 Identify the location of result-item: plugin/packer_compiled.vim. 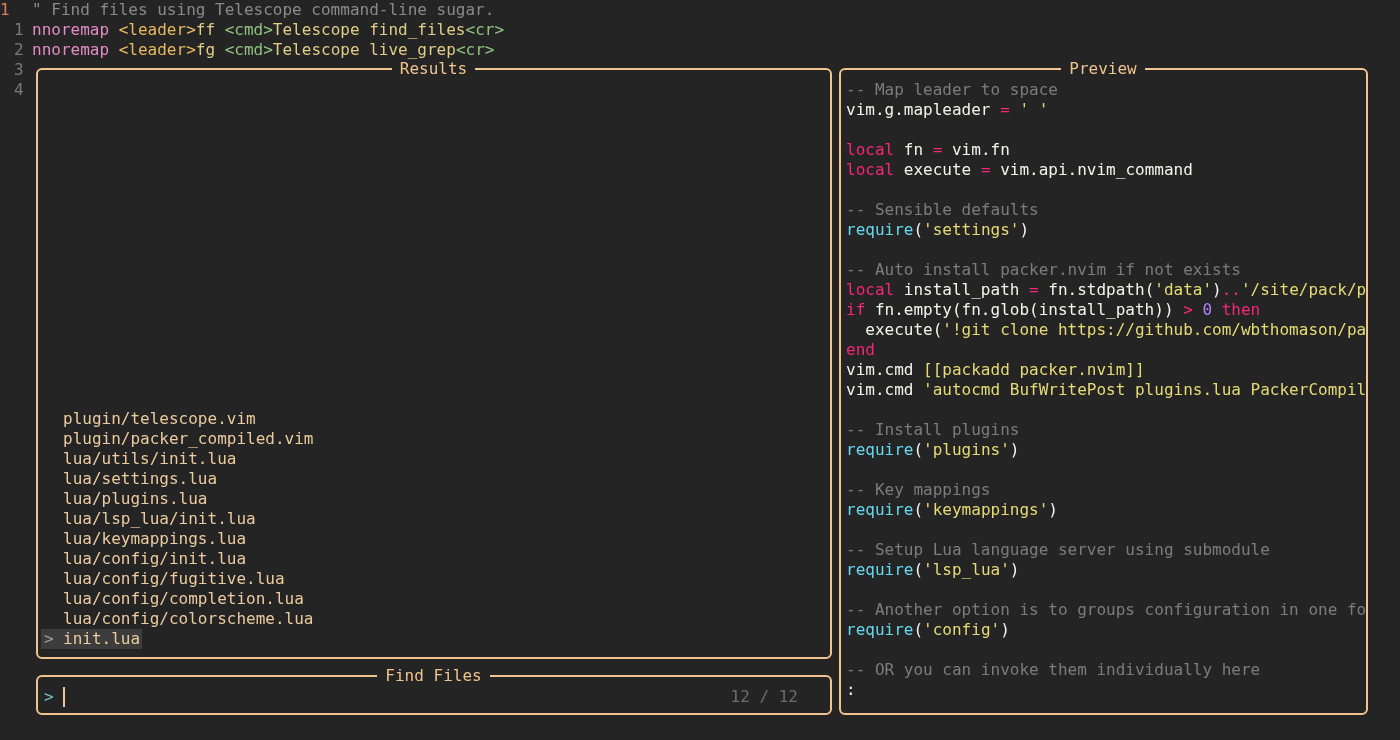
(178, 439).